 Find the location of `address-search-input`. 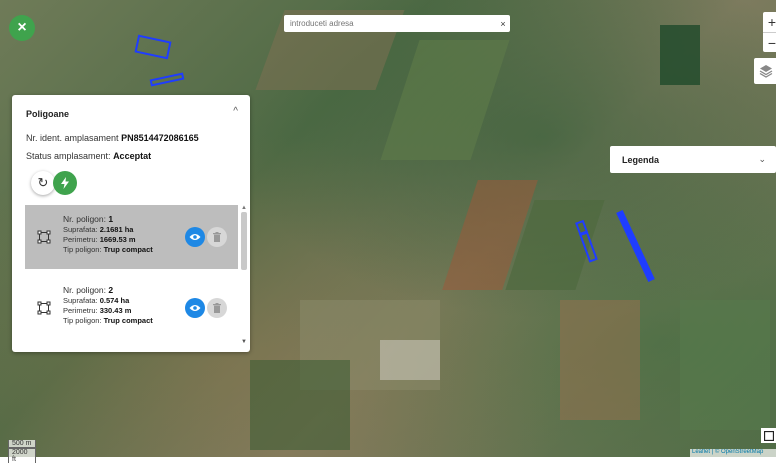

address-search-input is located at coordinates (390, 23).